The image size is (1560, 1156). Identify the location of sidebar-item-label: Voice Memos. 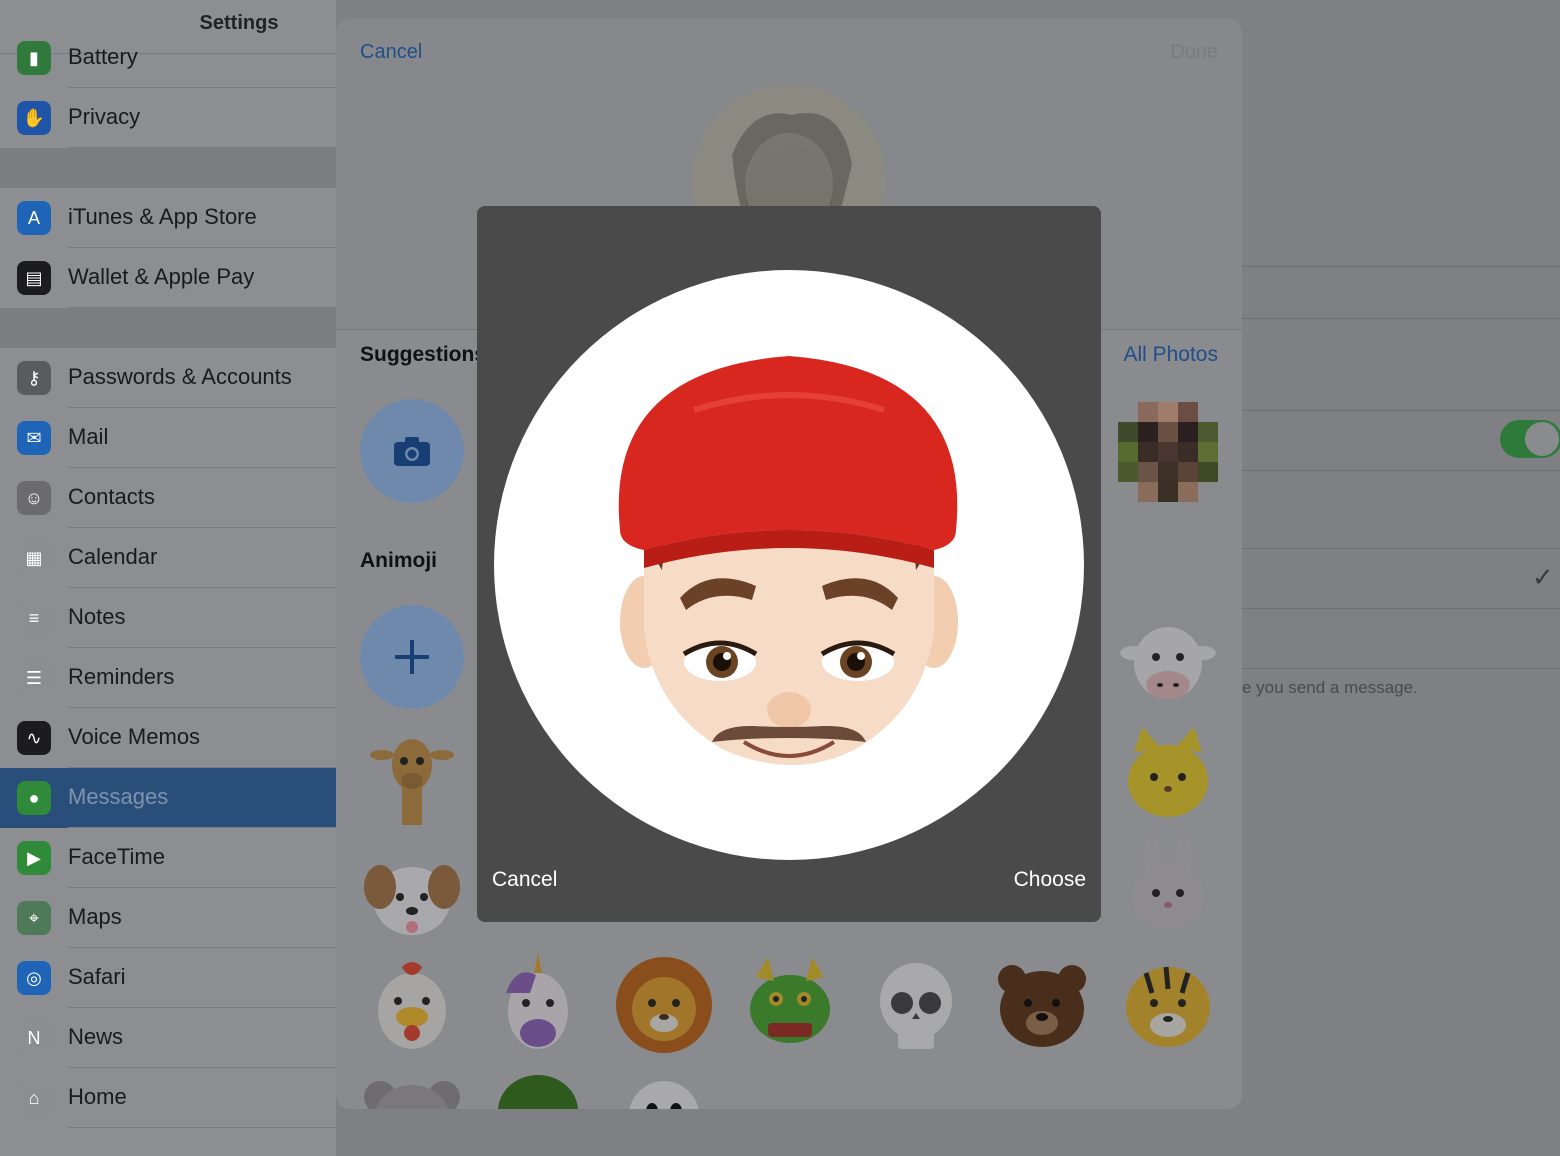
(134, 736).